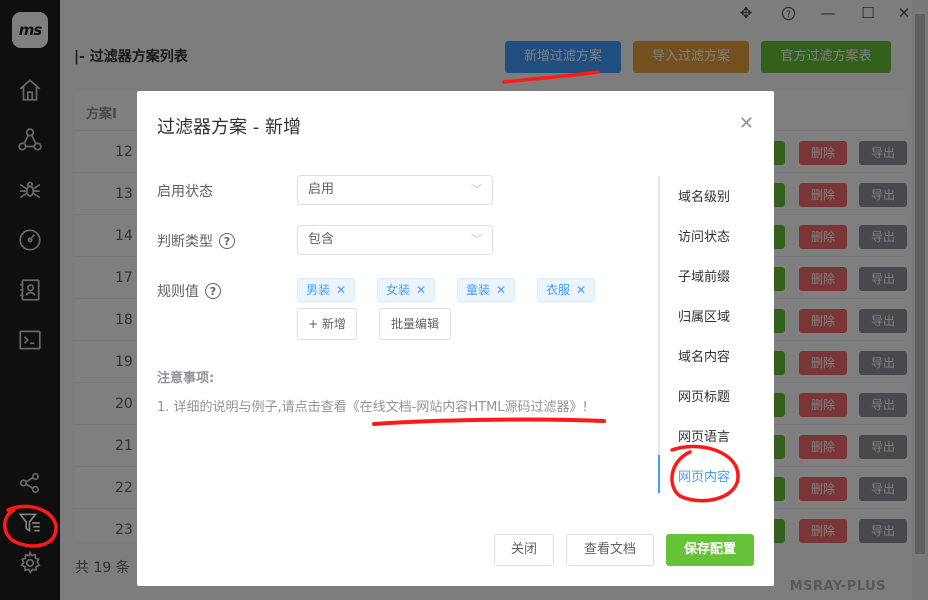 Image resolution: width=928 pixels, height=600 pixels. I want to click on side-item-domain-content: 域名内容, so click(704, 355).